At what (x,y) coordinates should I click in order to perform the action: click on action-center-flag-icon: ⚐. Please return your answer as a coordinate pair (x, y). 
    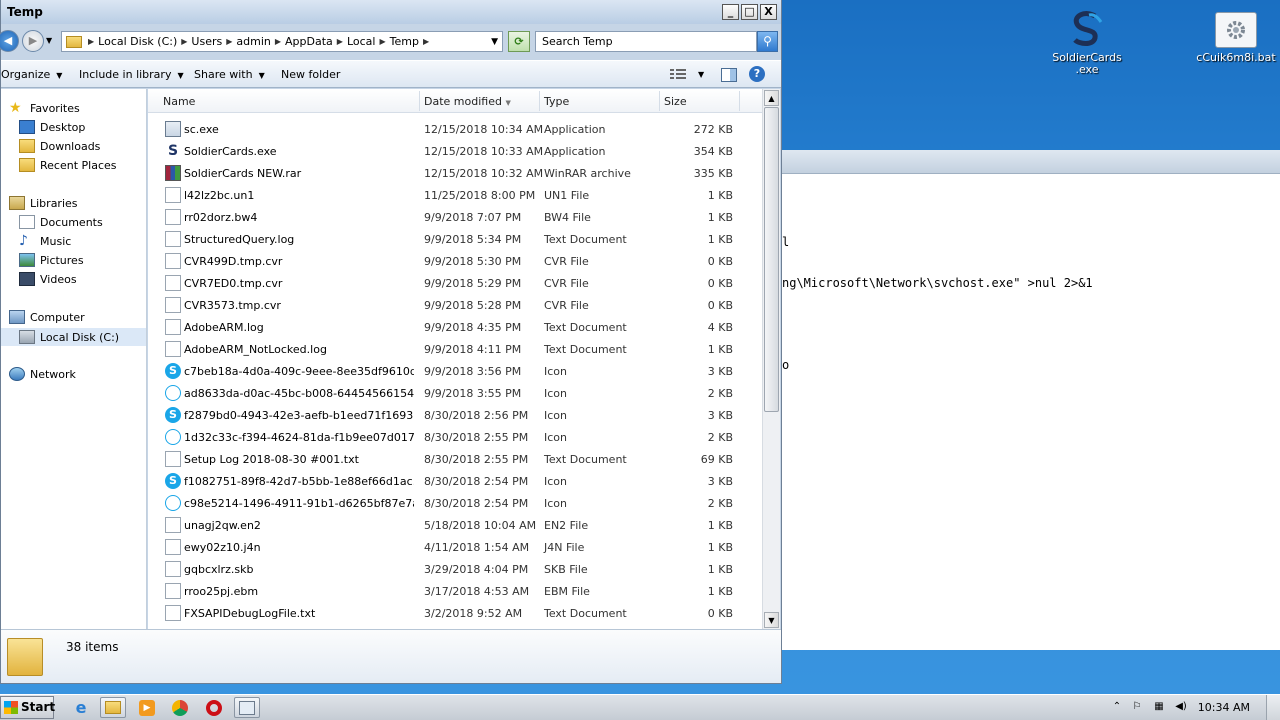
    Looking at the image, I should click on (1137, 707).